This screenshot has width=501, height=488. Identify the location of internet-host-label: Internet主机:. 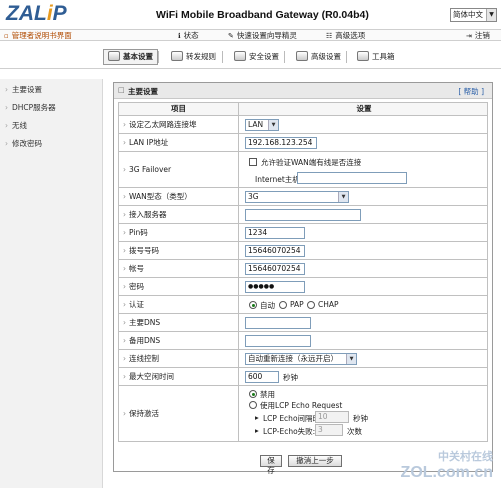
(279, 179).